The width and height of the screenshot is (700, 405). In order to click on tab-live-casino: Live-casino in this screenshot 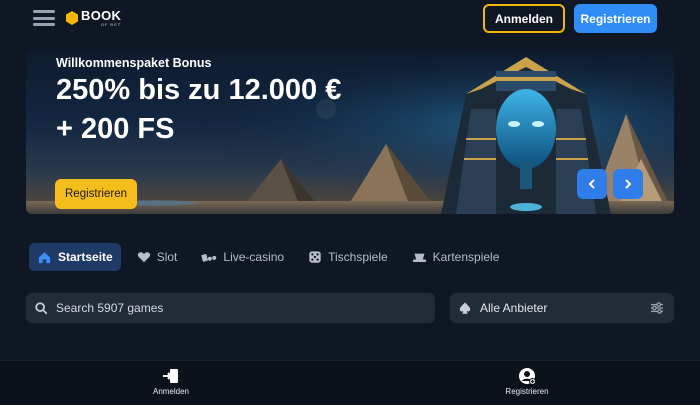, I will do `click(242, 257)`.